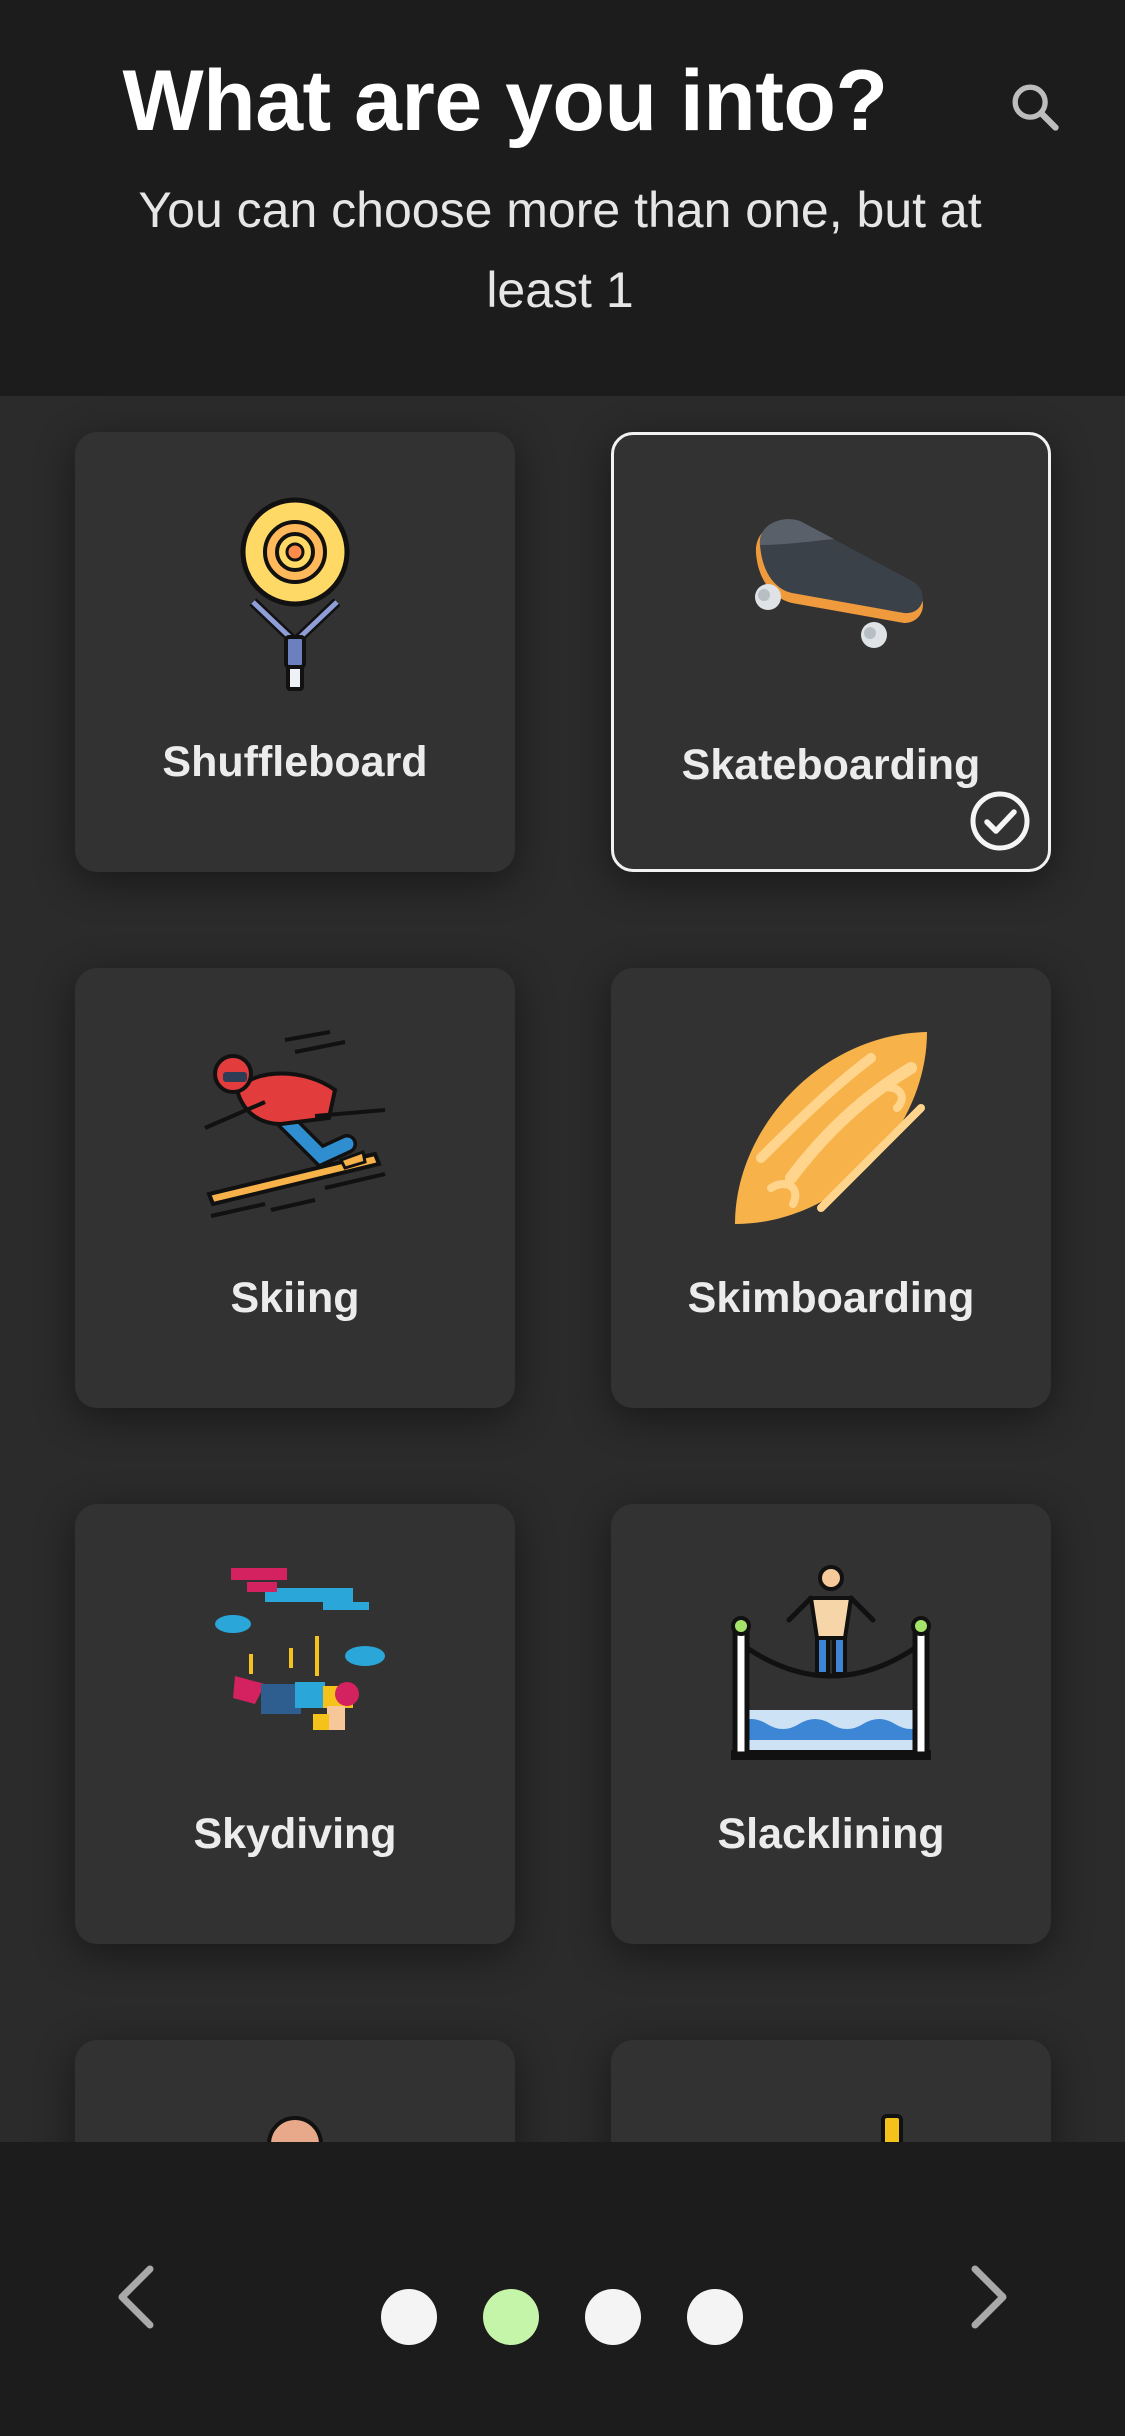 The height and width of the screenshot is (2436, 1125). I want to click on check-circle-icon, so click(1000, 821).